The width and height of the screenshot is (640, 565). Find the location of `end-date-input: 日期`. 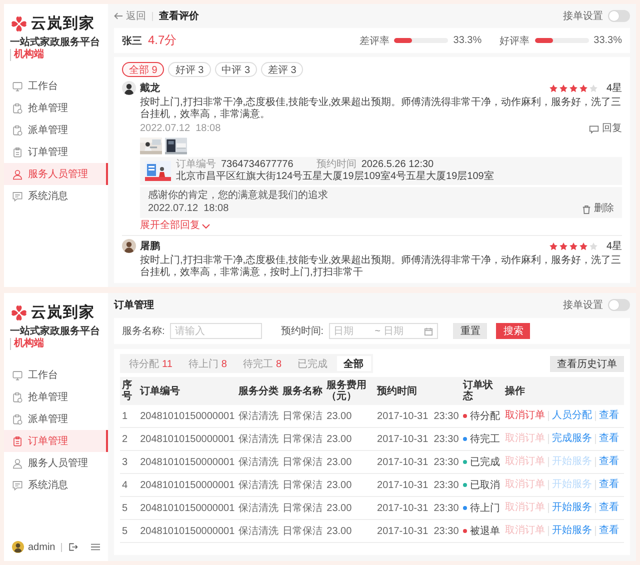

end-date-input: 日期 is located at coordinates (402, 331).